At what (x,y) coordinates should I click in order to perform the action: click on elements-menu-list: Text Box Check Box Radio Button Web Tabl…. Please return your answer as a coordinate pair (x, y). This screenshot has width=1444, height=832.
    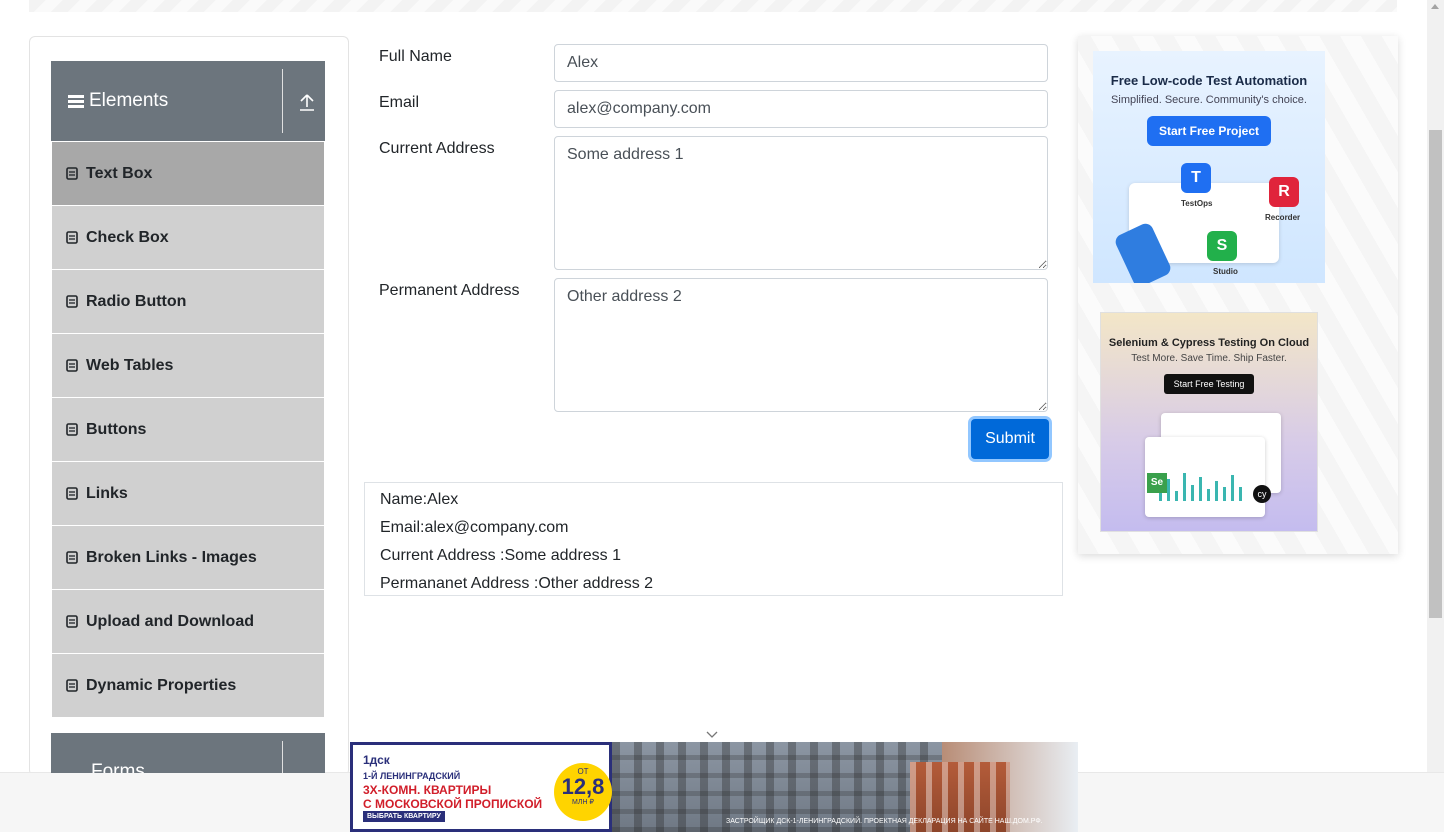
    Looking at the image, I should click on (188, 430).